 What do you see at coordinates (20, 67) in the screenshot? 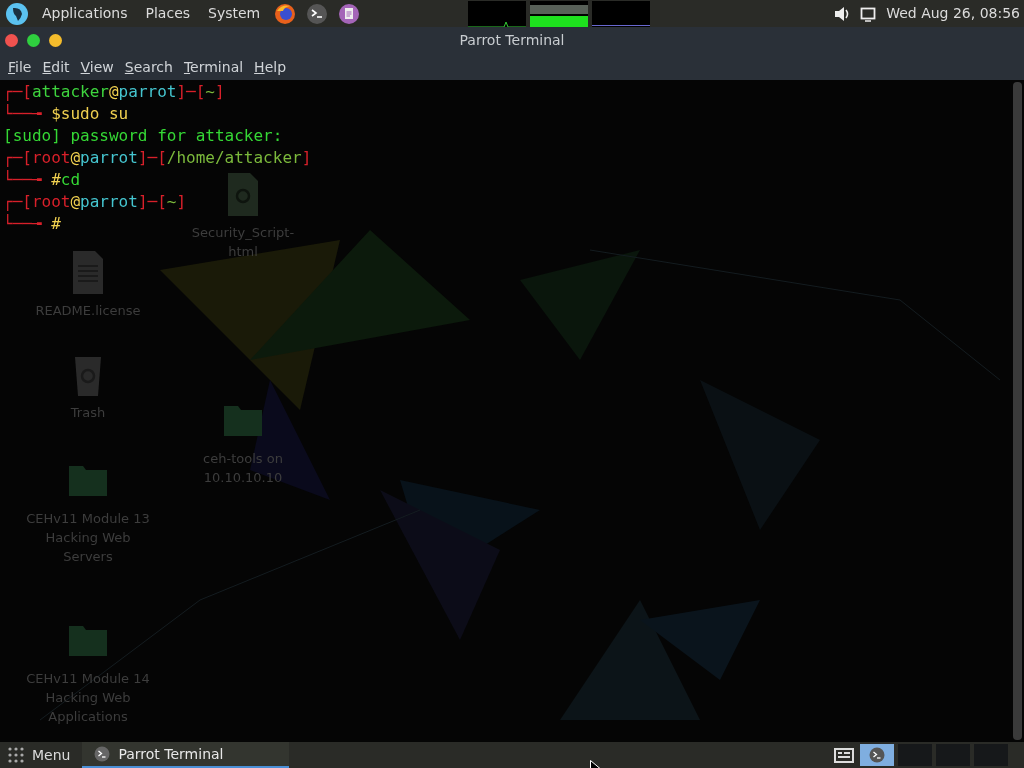
I see `menu-item: File` at bounding box center [20, 67].